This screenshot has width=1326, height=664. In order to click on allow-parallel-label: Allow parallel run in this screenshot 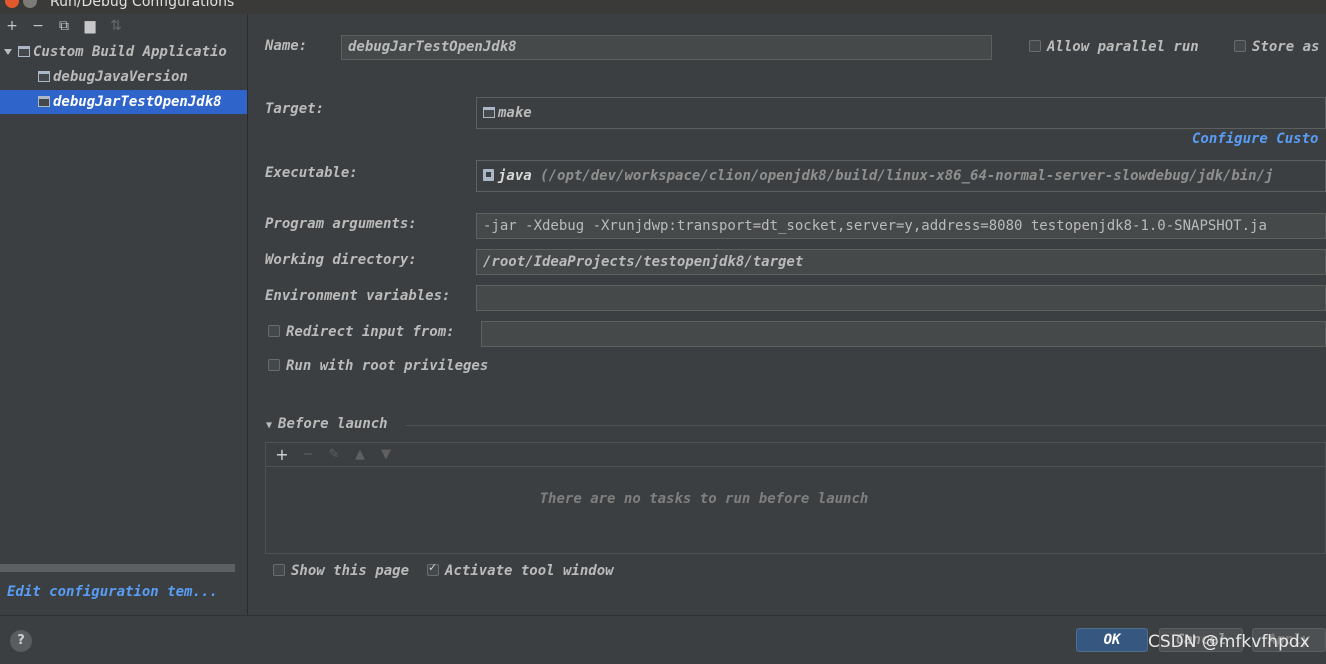, I will do `click(1123, 47)`.